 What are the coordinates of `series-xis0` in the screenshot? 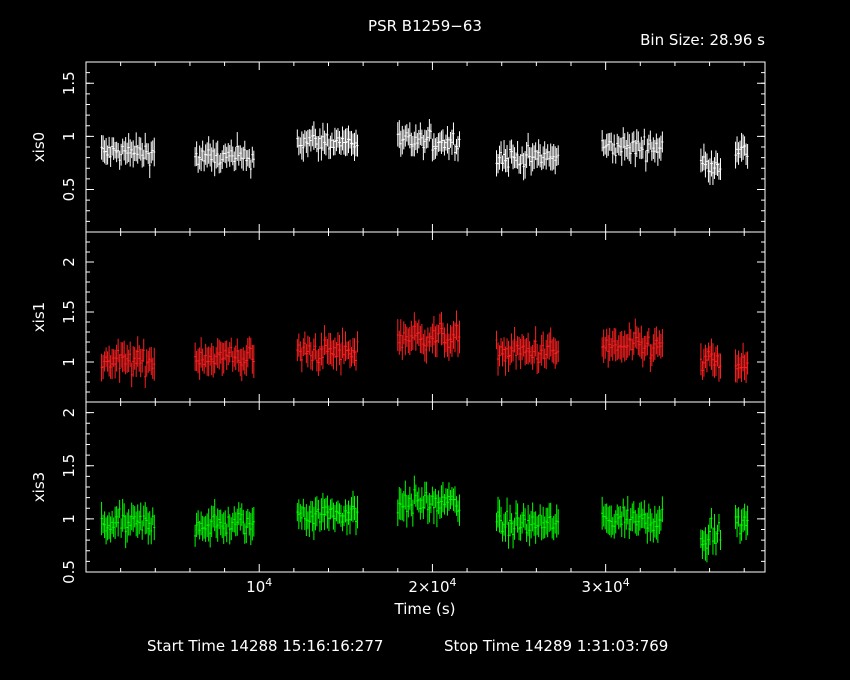 It's located at (424, 152).